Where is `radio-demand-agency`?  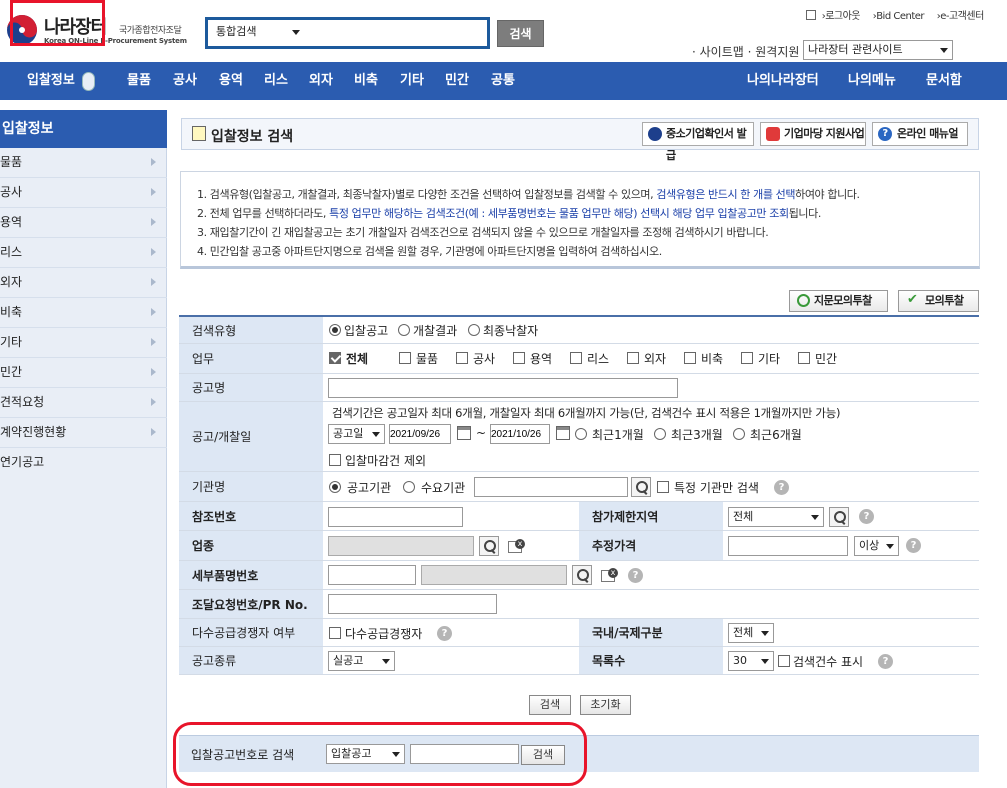
radio-demand-agency is located at coordinates (409, 487).